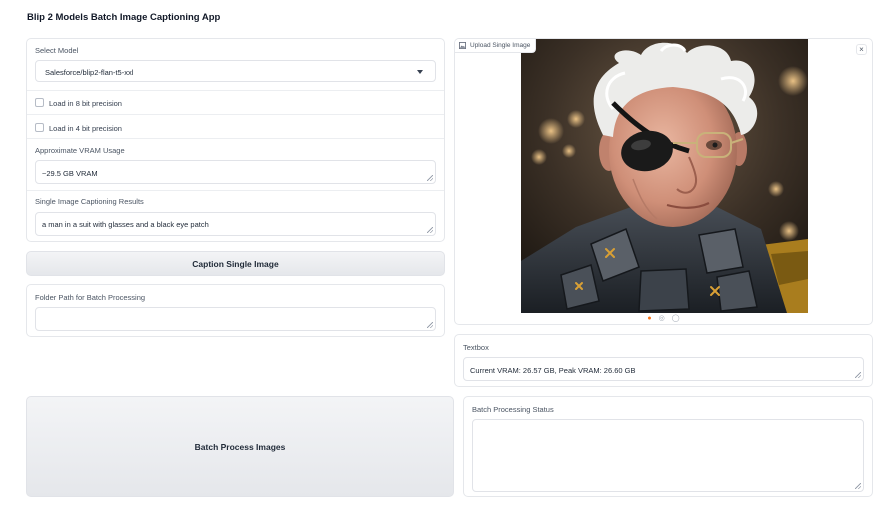 The width and height of the screenshot is (875, 511). I want to click on chevron-down-icon, so click(420, 72).